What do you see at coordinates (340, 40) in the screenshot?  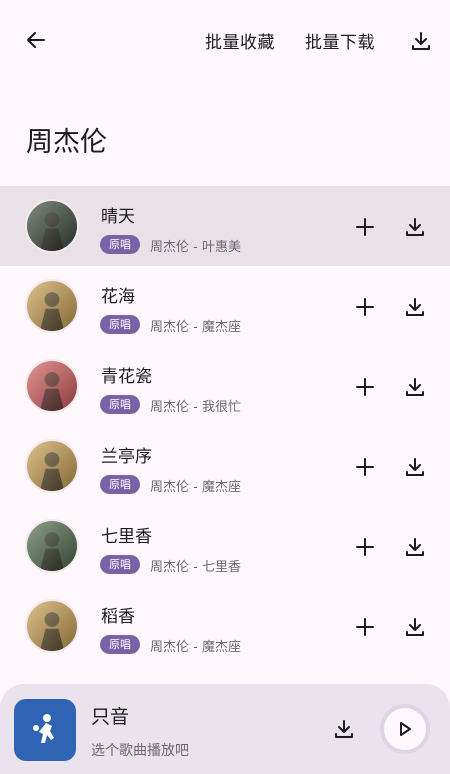 I see `batch-download-button: 批量下载` at bounding box center [340, 40].